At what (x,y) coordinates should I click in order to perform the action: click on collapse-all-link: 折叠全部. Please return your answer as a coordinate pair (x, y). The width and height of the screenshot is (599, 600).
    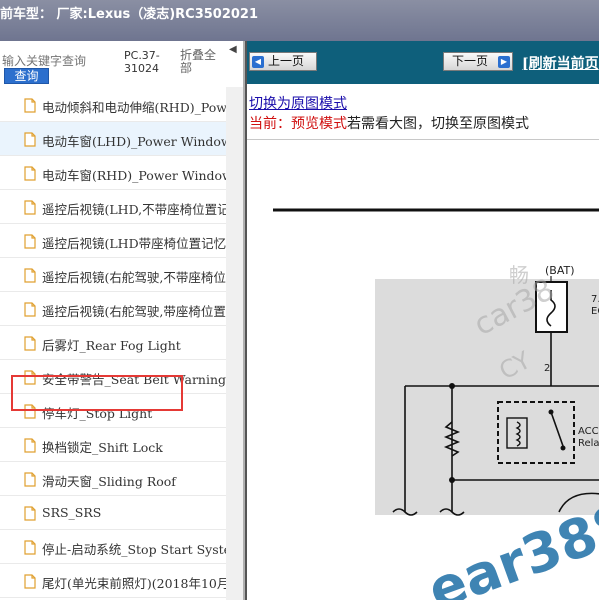
    Looking at the image, I should click on (201, 62).